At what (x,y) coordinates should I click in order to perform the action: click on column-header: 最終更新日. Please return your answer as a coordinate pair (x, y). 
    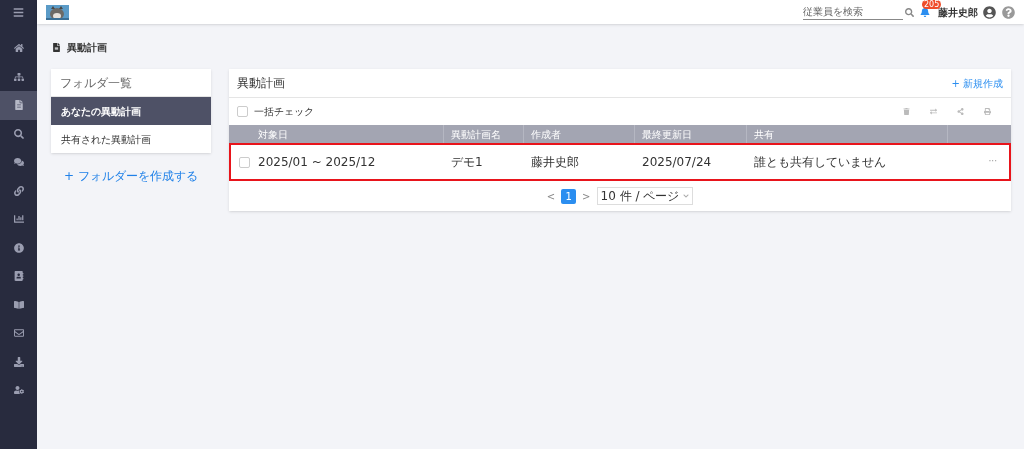
    Looking at the image, I should click on (690, 134).